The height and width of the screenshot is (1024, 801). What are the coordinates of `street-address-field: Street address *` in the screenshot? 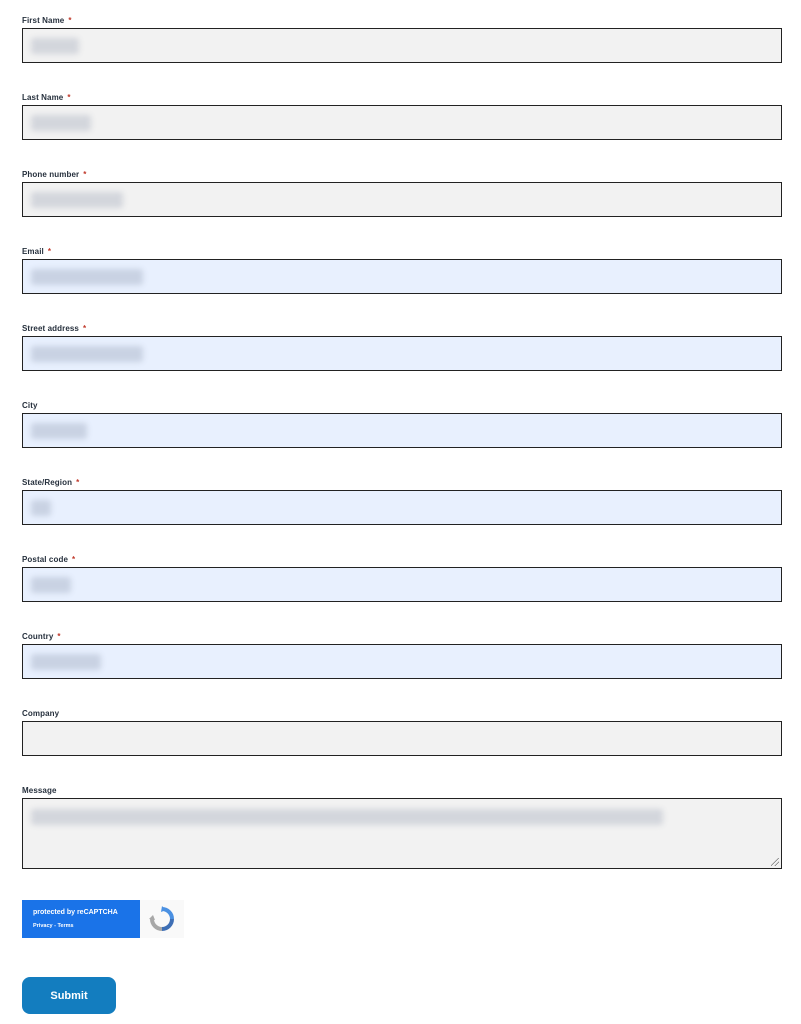 It's located at (402, 347).